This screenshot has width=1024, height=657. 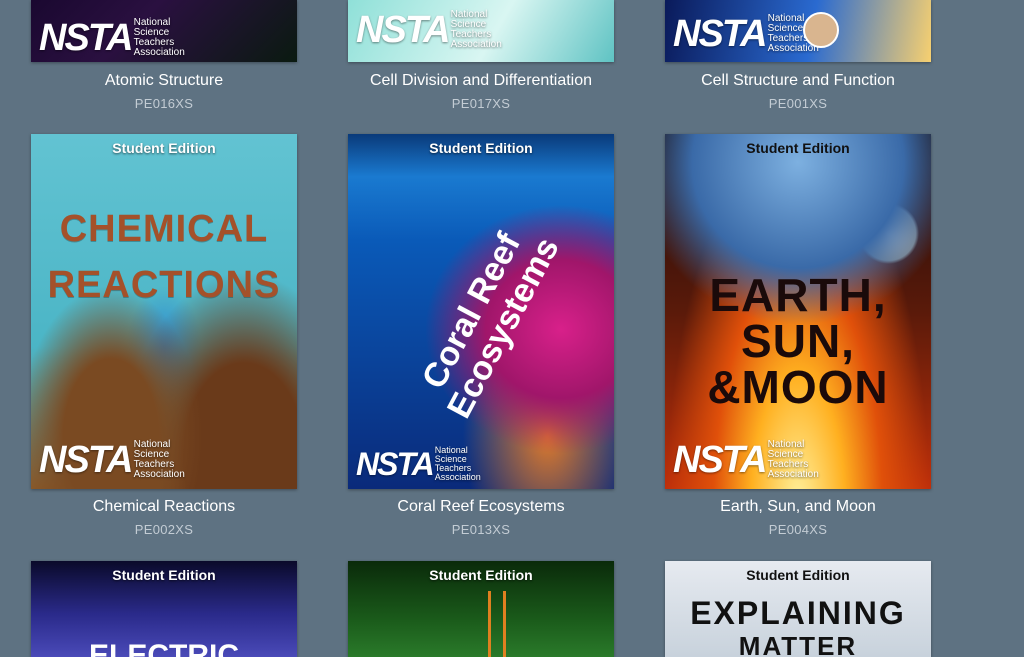 I want to click on cover-title: Coral Reef Ecosystems, so click(x=490, y=325).